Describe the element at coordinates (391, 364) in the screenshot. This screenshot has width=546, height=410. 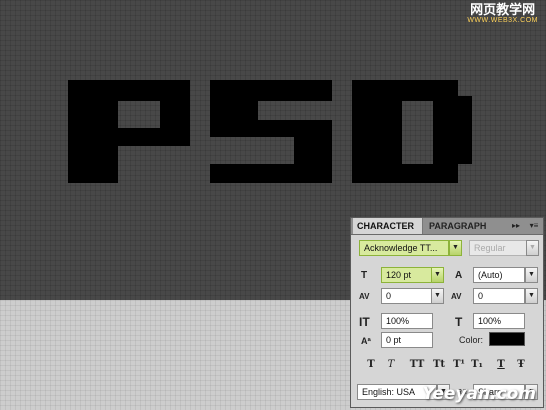
I see `faux-italic-button: T` at that location.